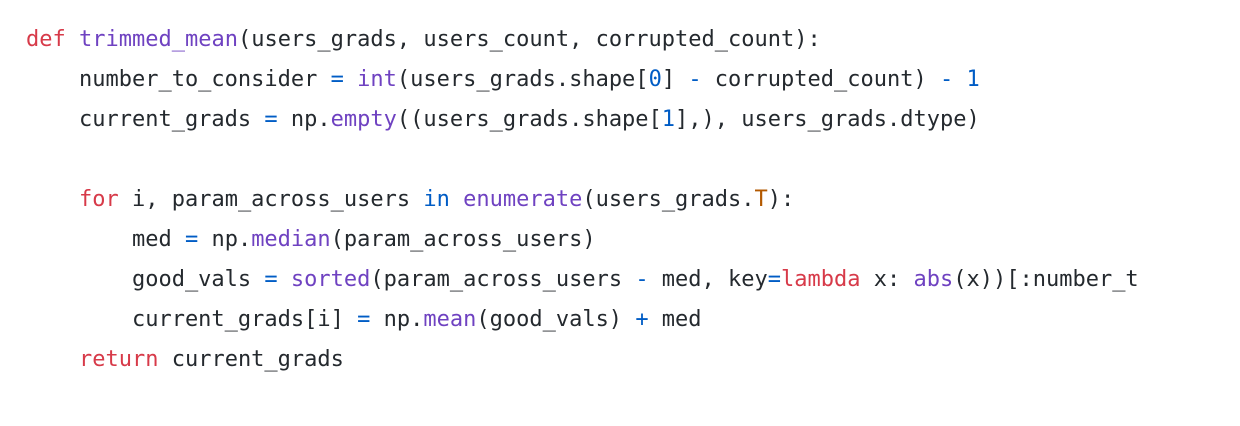  What do you see at coordinates (633, 360) in the screenshot?
I see `code-line: return current_grads` at bounding box center [633, 360].